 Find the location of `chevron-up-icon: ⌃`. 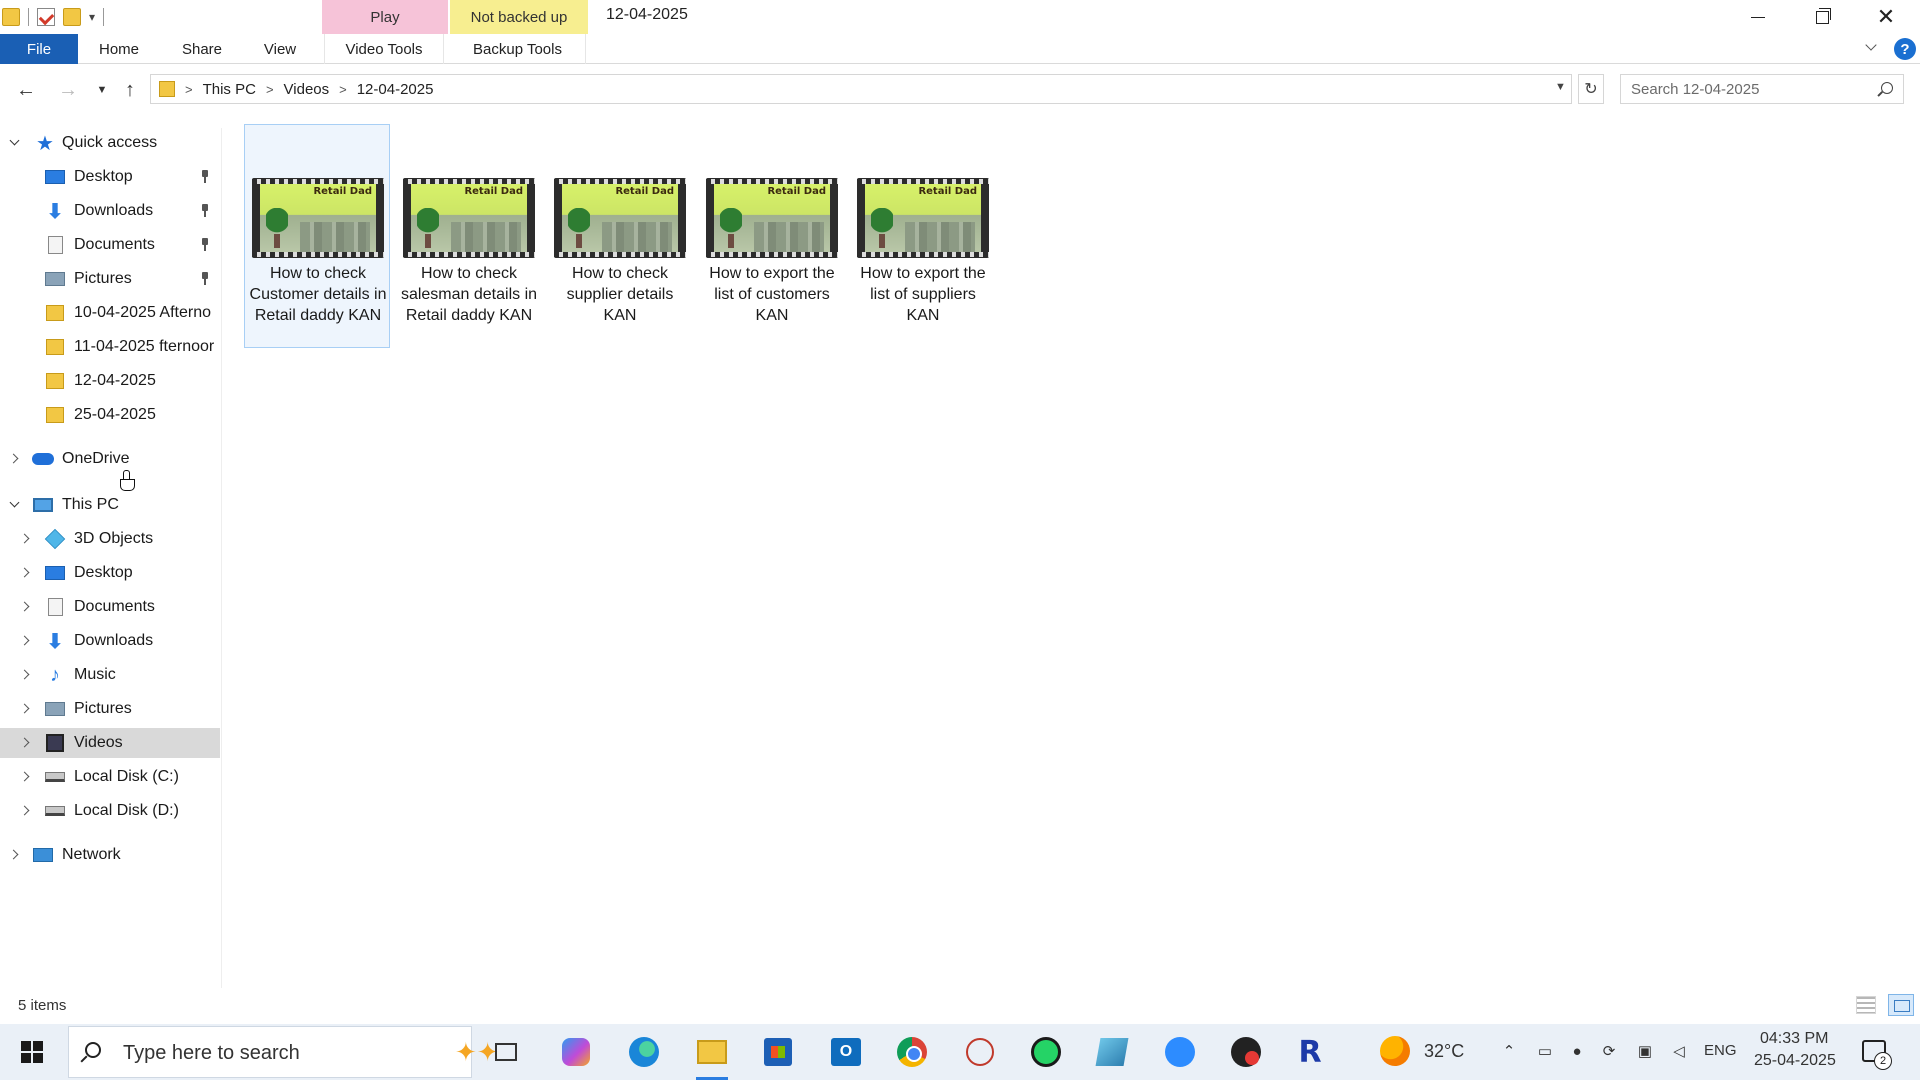

chevron-up-icon: ⌃ is located at coordinates (1509, 1051).